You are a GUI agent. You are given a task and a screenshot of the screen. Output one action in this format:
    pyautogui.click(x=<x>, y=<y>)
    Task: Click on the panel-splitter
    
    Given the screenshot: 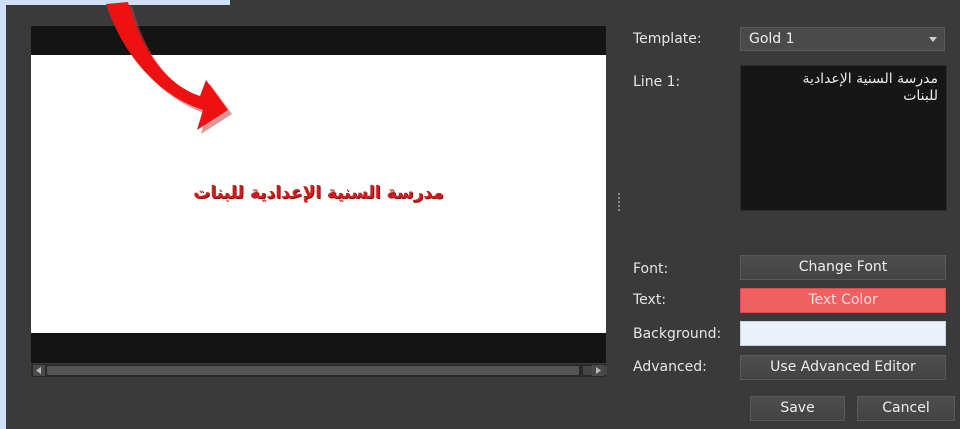 What is the action you would take?
    pyautogui.click(x=619, y=204)
    